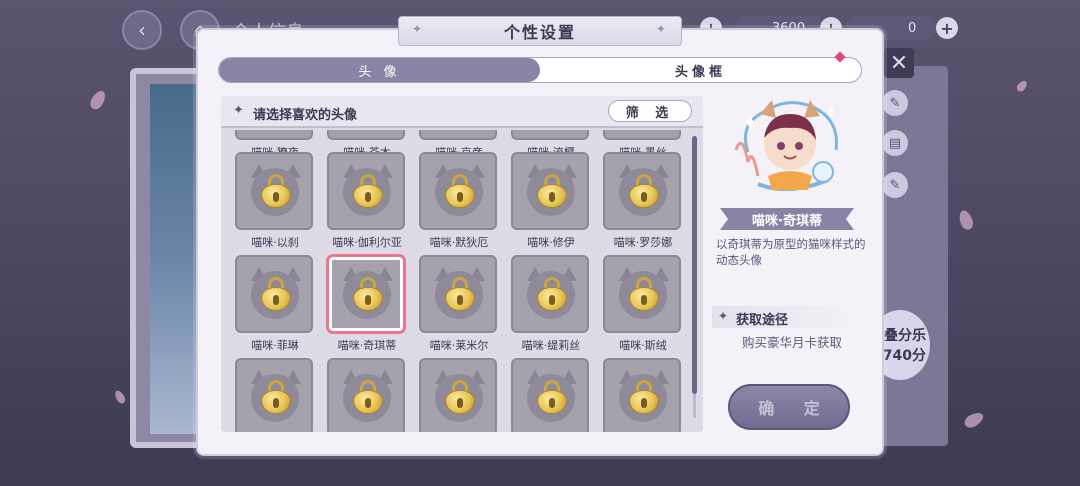  I want to click on avatar-option: 喵咪·斯绒, so click(643, 304).